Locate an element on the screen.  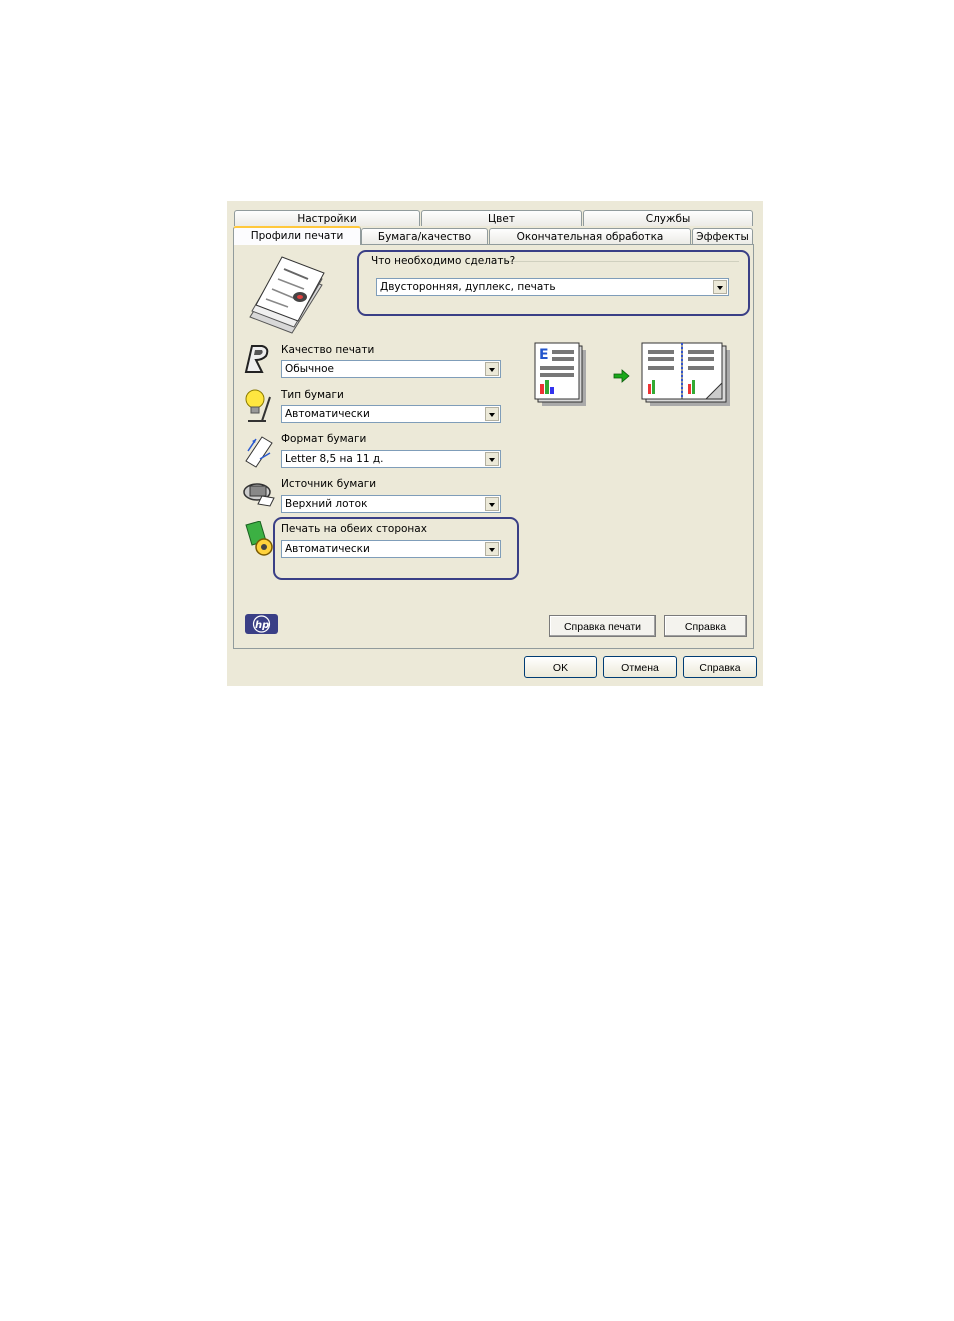
print-quality-icon is located at coordinates (256, 359).